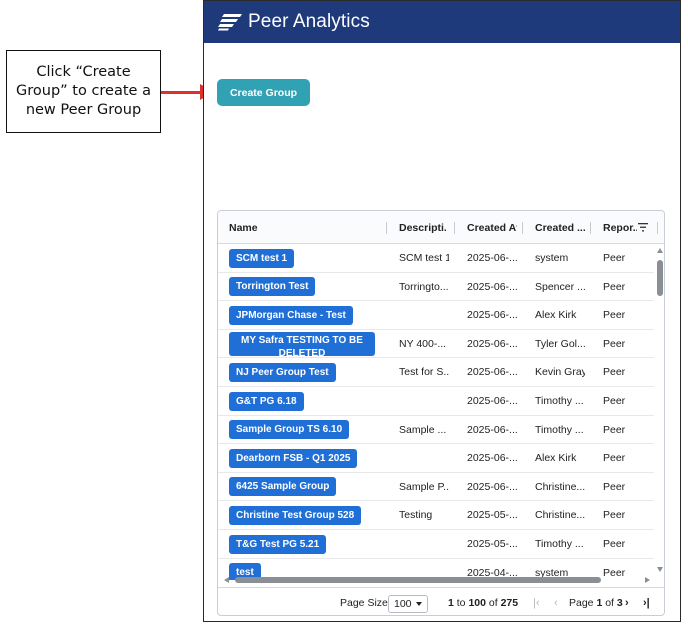 The image size is (688, 626). What do you see at coordinates (289, 430) in the screenshot?
I see `group-name-button: Sample Group TS 6.10` at bounding box center [289, 430].